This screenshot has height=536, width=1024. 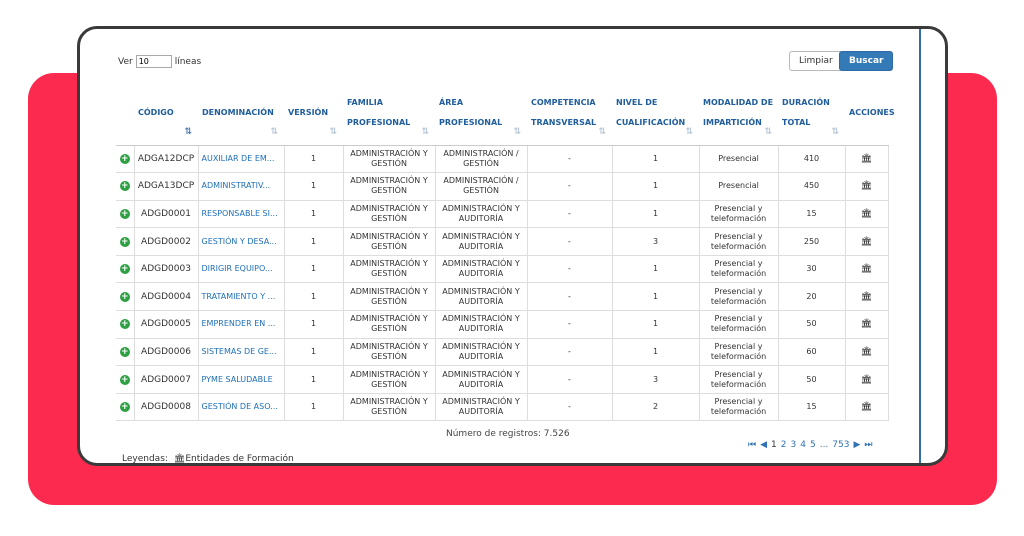 What do you see at coordinates (738, 113) in the screenshot?
I see `column-header: MODALIDAD DE IMPARTICIÓN ⇅` at bounding box center [738, 113].